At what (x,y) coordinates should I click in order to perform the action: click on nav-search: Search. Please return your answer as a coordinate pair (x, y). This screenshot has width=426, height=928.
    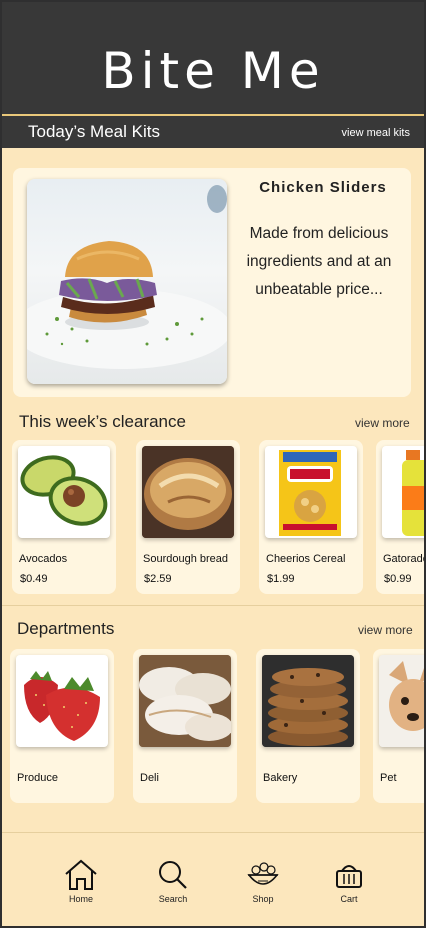
    Looking at the image, I should click on (173, 881).